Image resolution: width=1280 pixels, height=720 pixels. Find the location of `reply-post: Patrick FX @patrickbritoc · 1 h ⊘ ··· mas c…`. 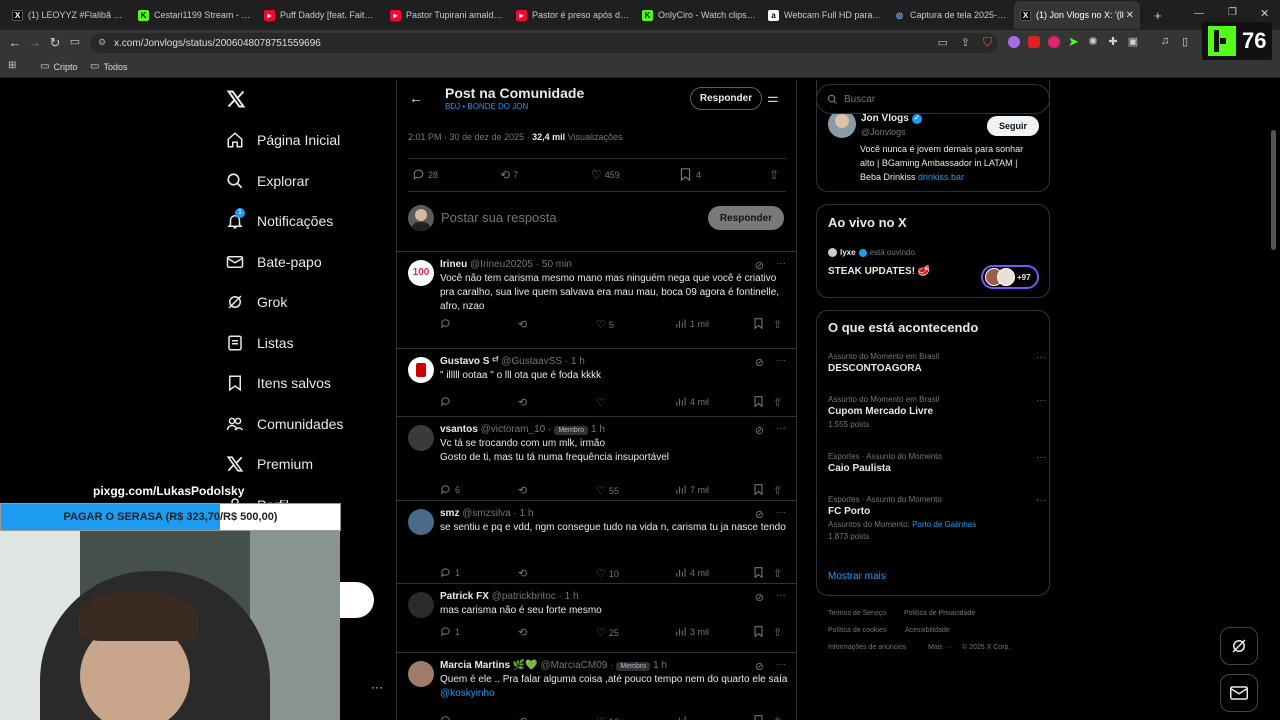

reply-post: Patrick FX @patrickbritoc · 1 h ⊘ ··· mas c… is located at coordinates (596, 617).